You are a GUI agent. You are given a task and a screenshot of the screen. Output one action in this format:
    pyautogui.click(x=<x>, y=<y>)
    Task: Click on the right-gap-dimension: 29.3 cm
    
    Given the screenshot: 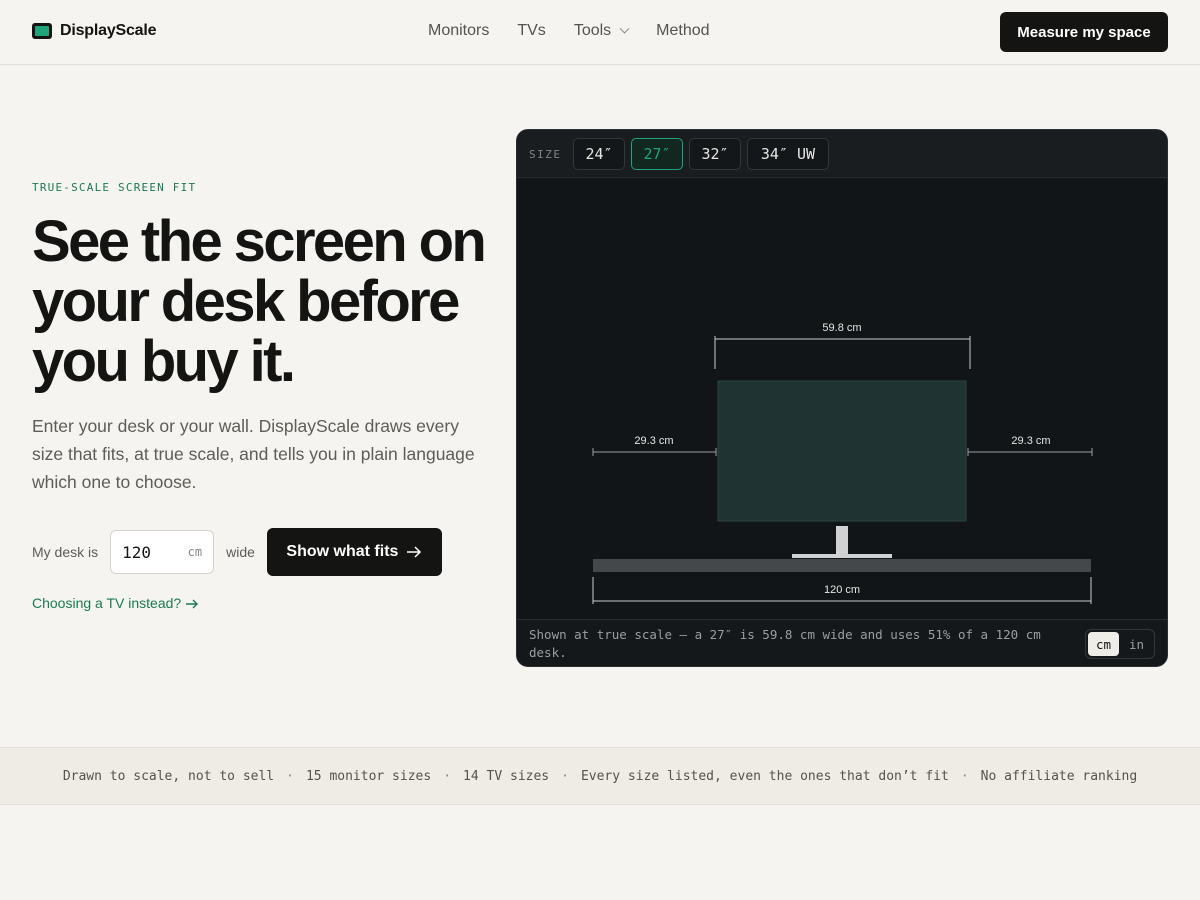 What is the action you would take?
    pyautogui.click(x=1030, y=445)
    